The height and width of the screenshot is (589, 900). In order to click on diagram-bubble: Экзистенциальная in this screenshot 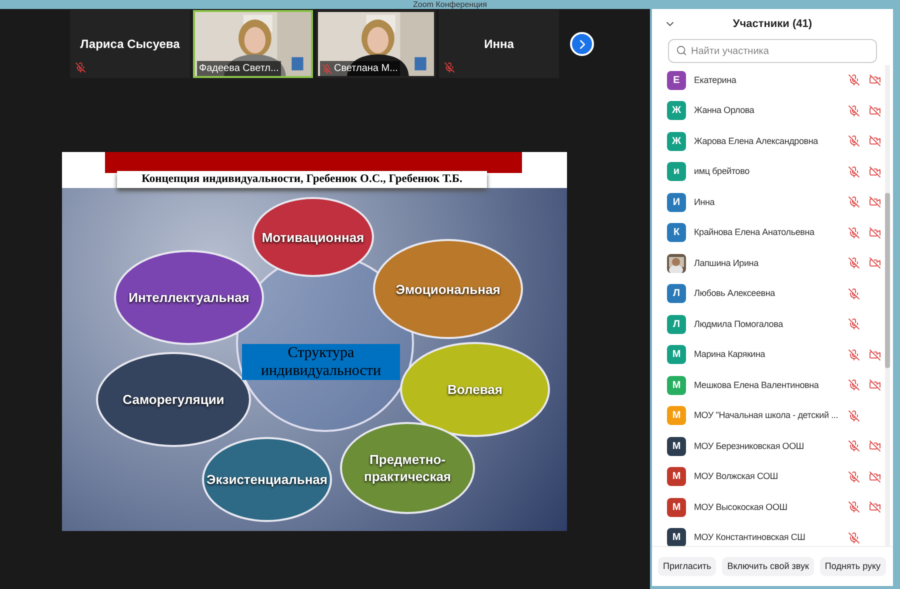, I will do `click(267, 479)`.